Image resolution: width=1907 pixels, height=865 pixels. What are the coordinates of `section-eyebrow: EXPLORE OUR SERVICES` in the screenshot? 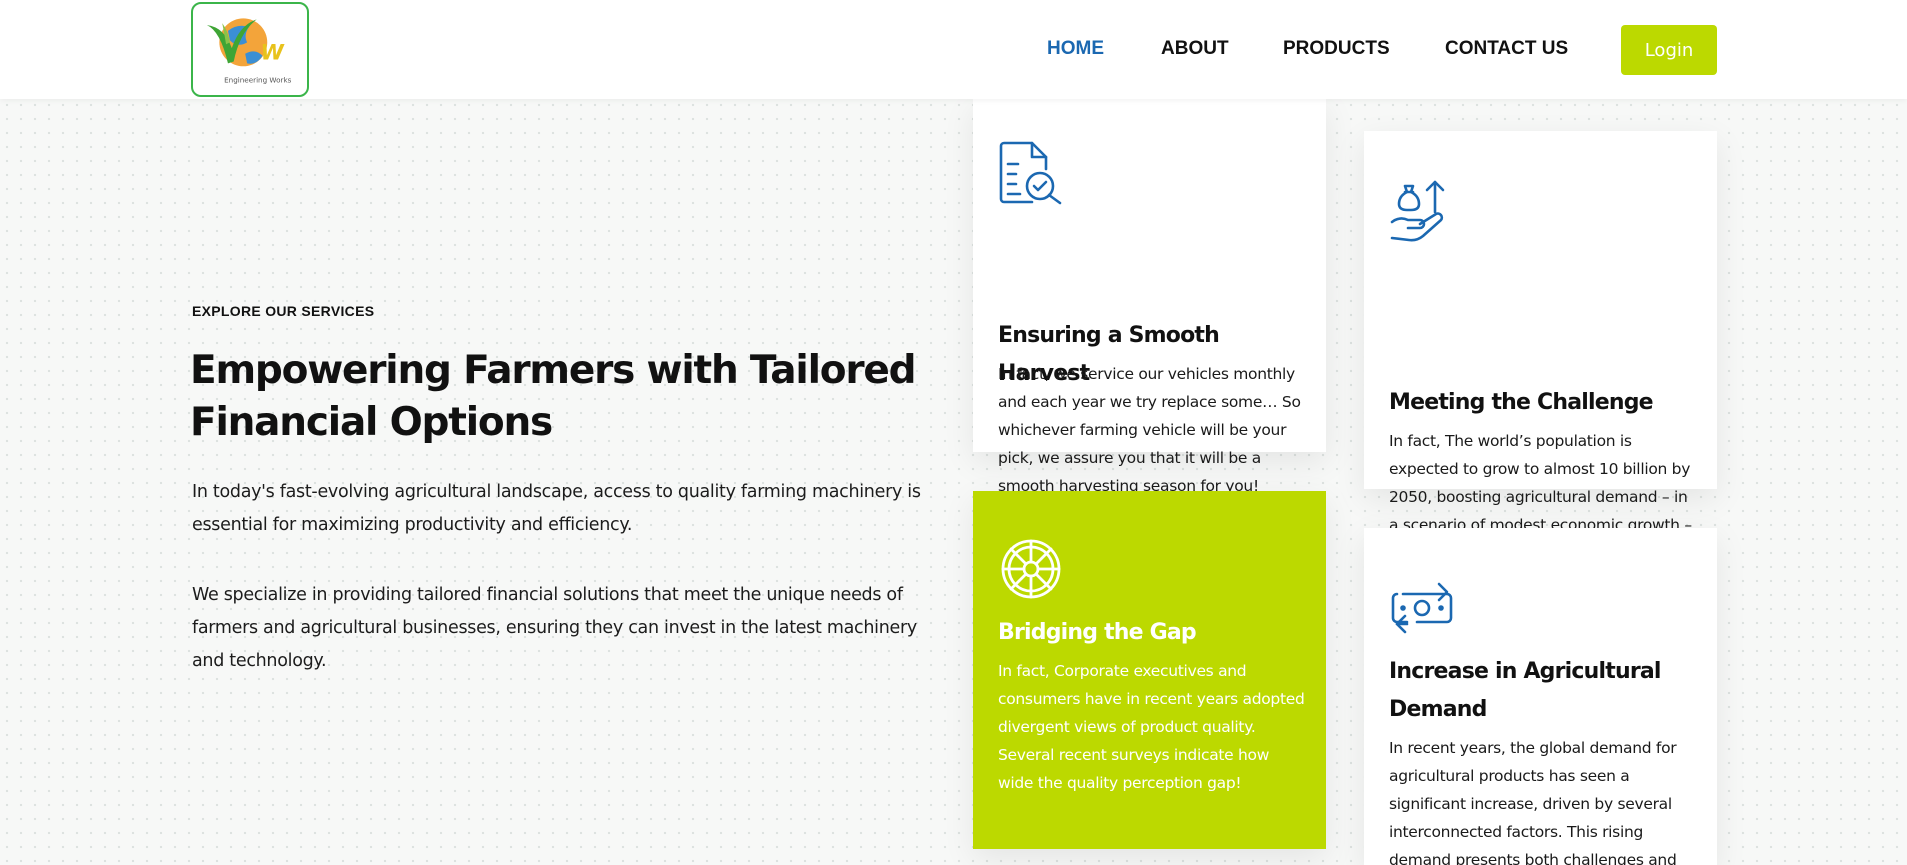 It's located at (283, 311).